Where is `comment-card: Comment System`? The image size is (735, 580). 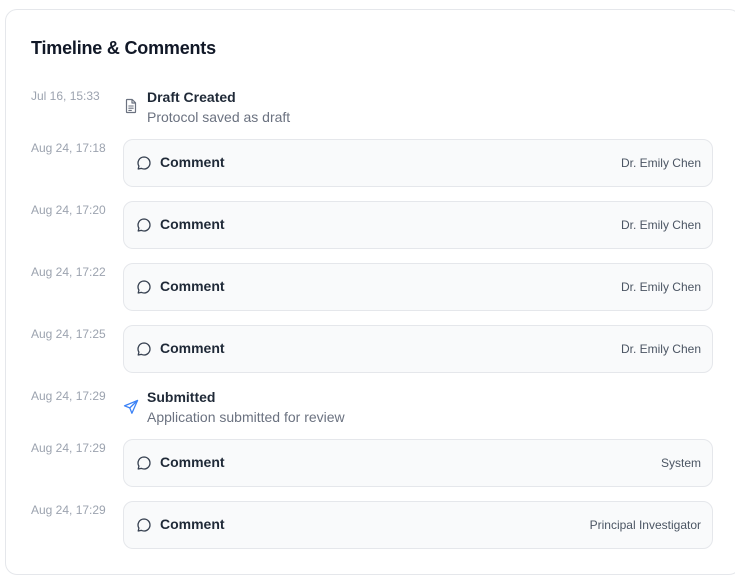
comment-card: Comment System is located at coordinates (418, 463).